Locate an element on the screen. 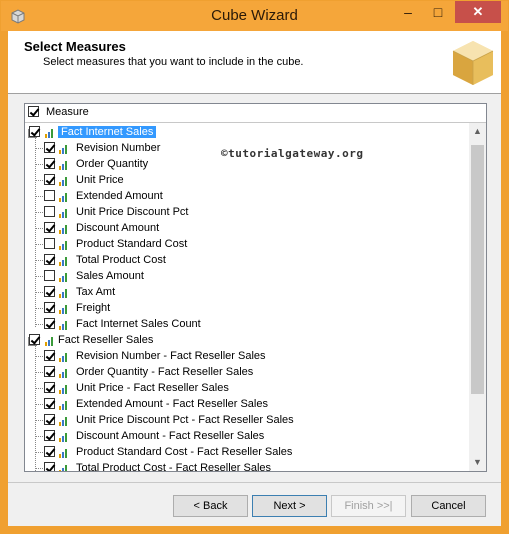 This screenshot has width=509, height=534. measure-label: Order Quantity - Fact Reseller Sales is located at coordinates (165, 372).